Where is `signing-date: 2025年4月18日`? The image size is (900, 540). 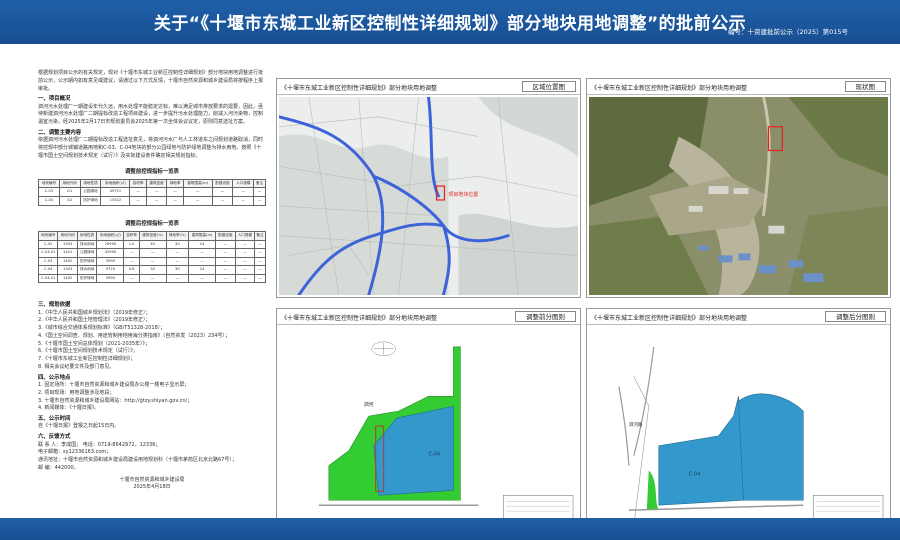
signing-date: 2025年4月18日 is located at coordinates (152, 487).